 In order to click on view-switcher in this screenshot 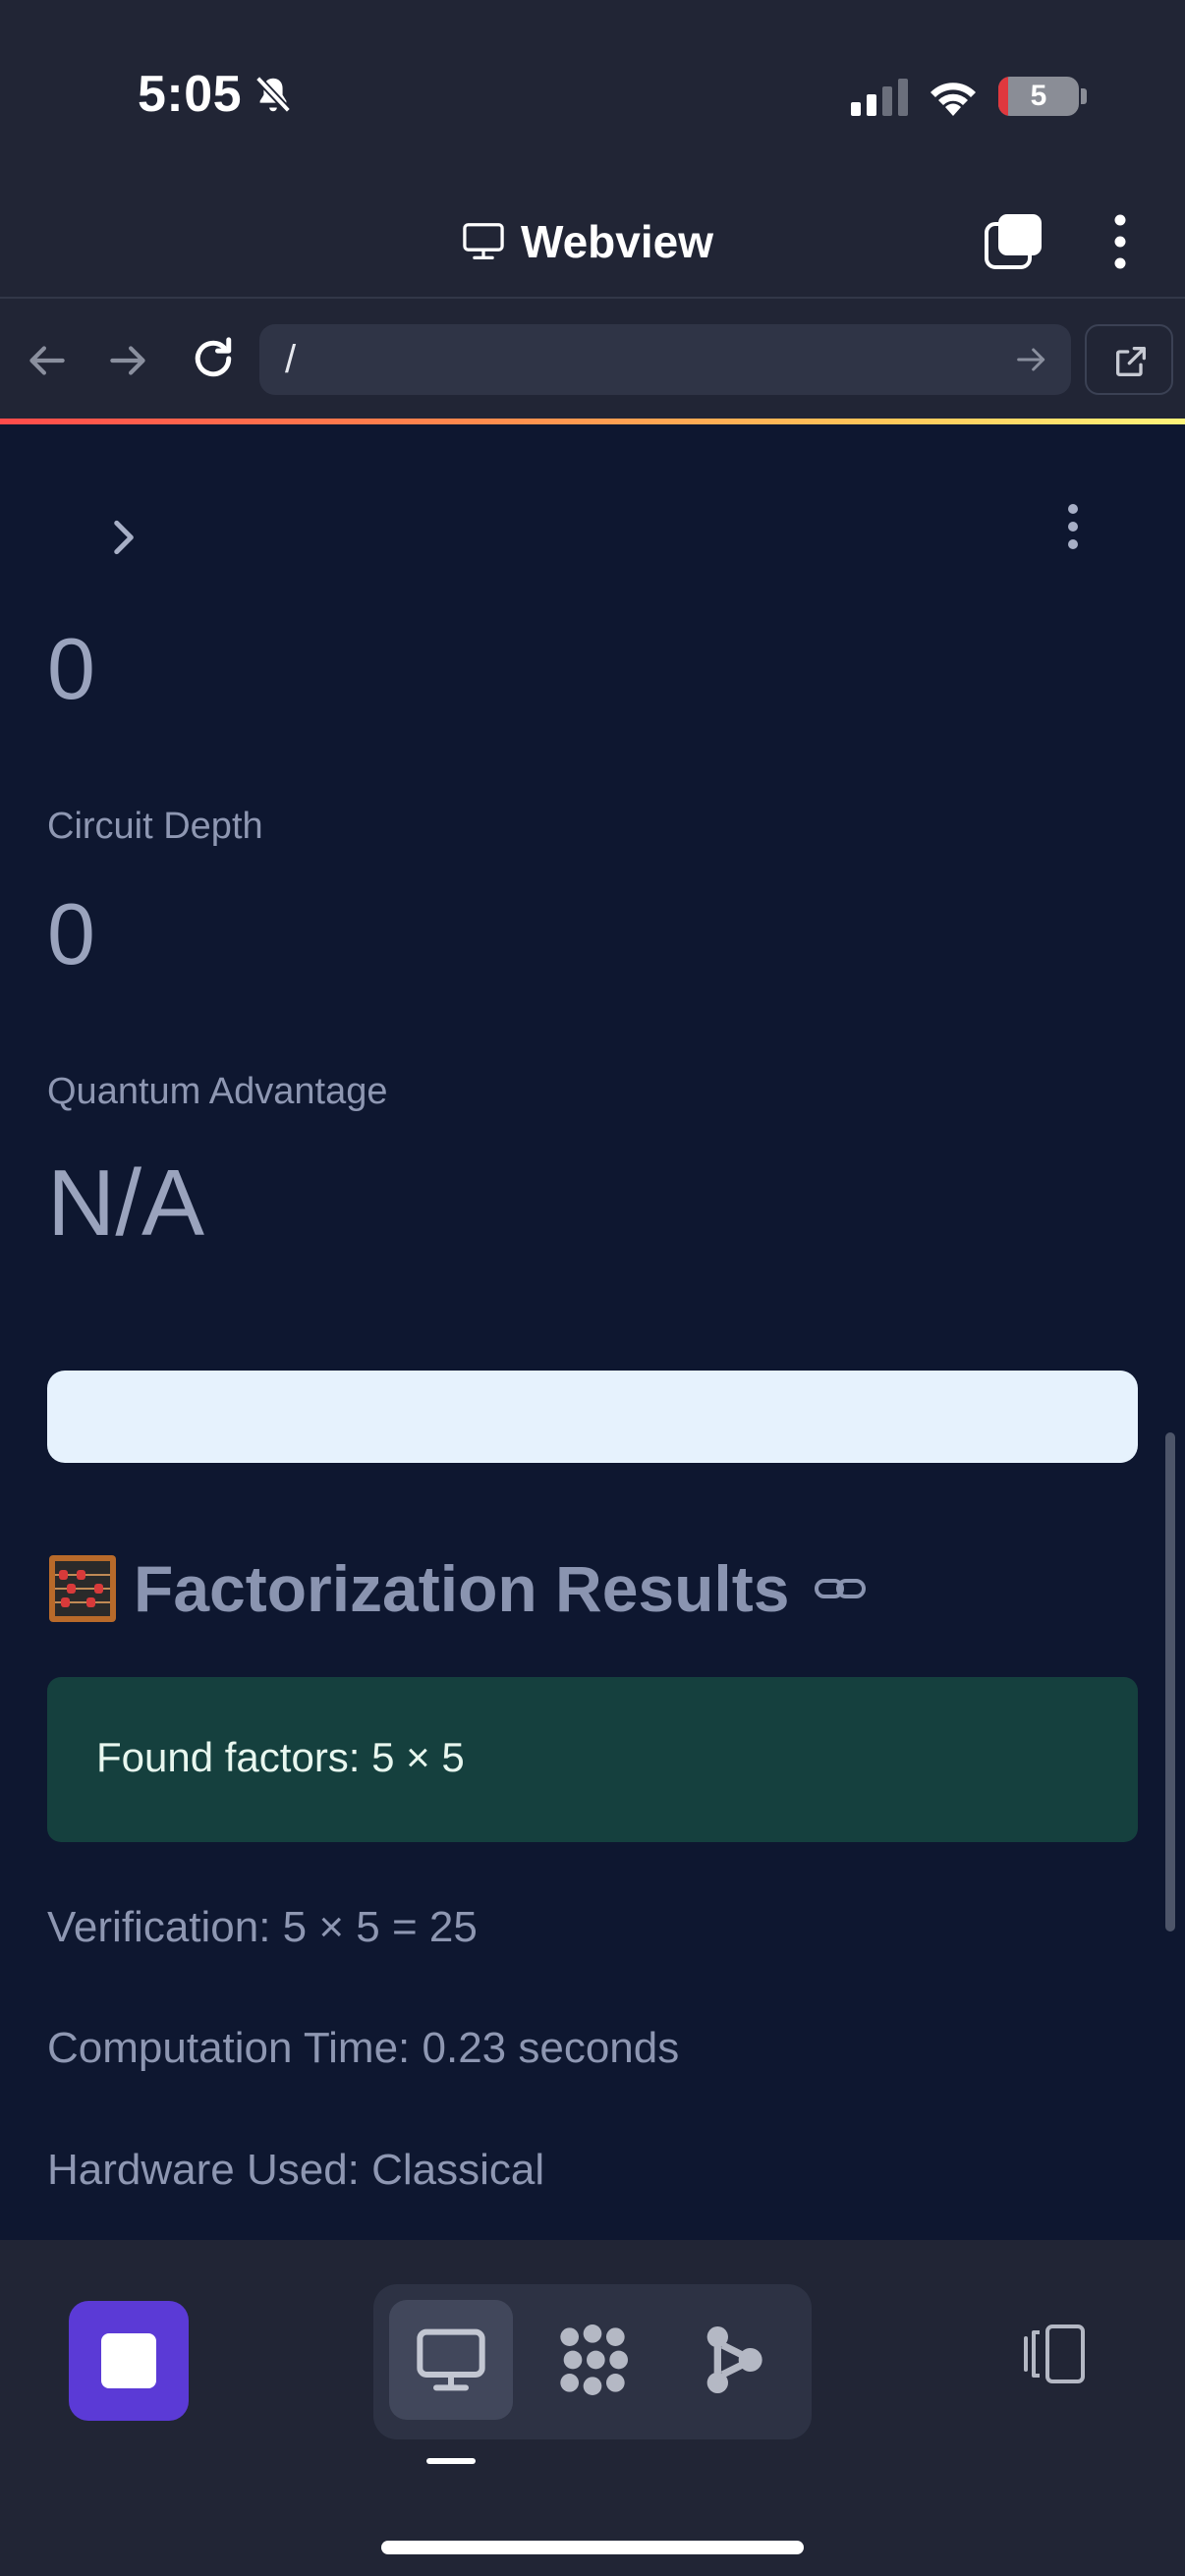, I will do `click(592, 2361)`.